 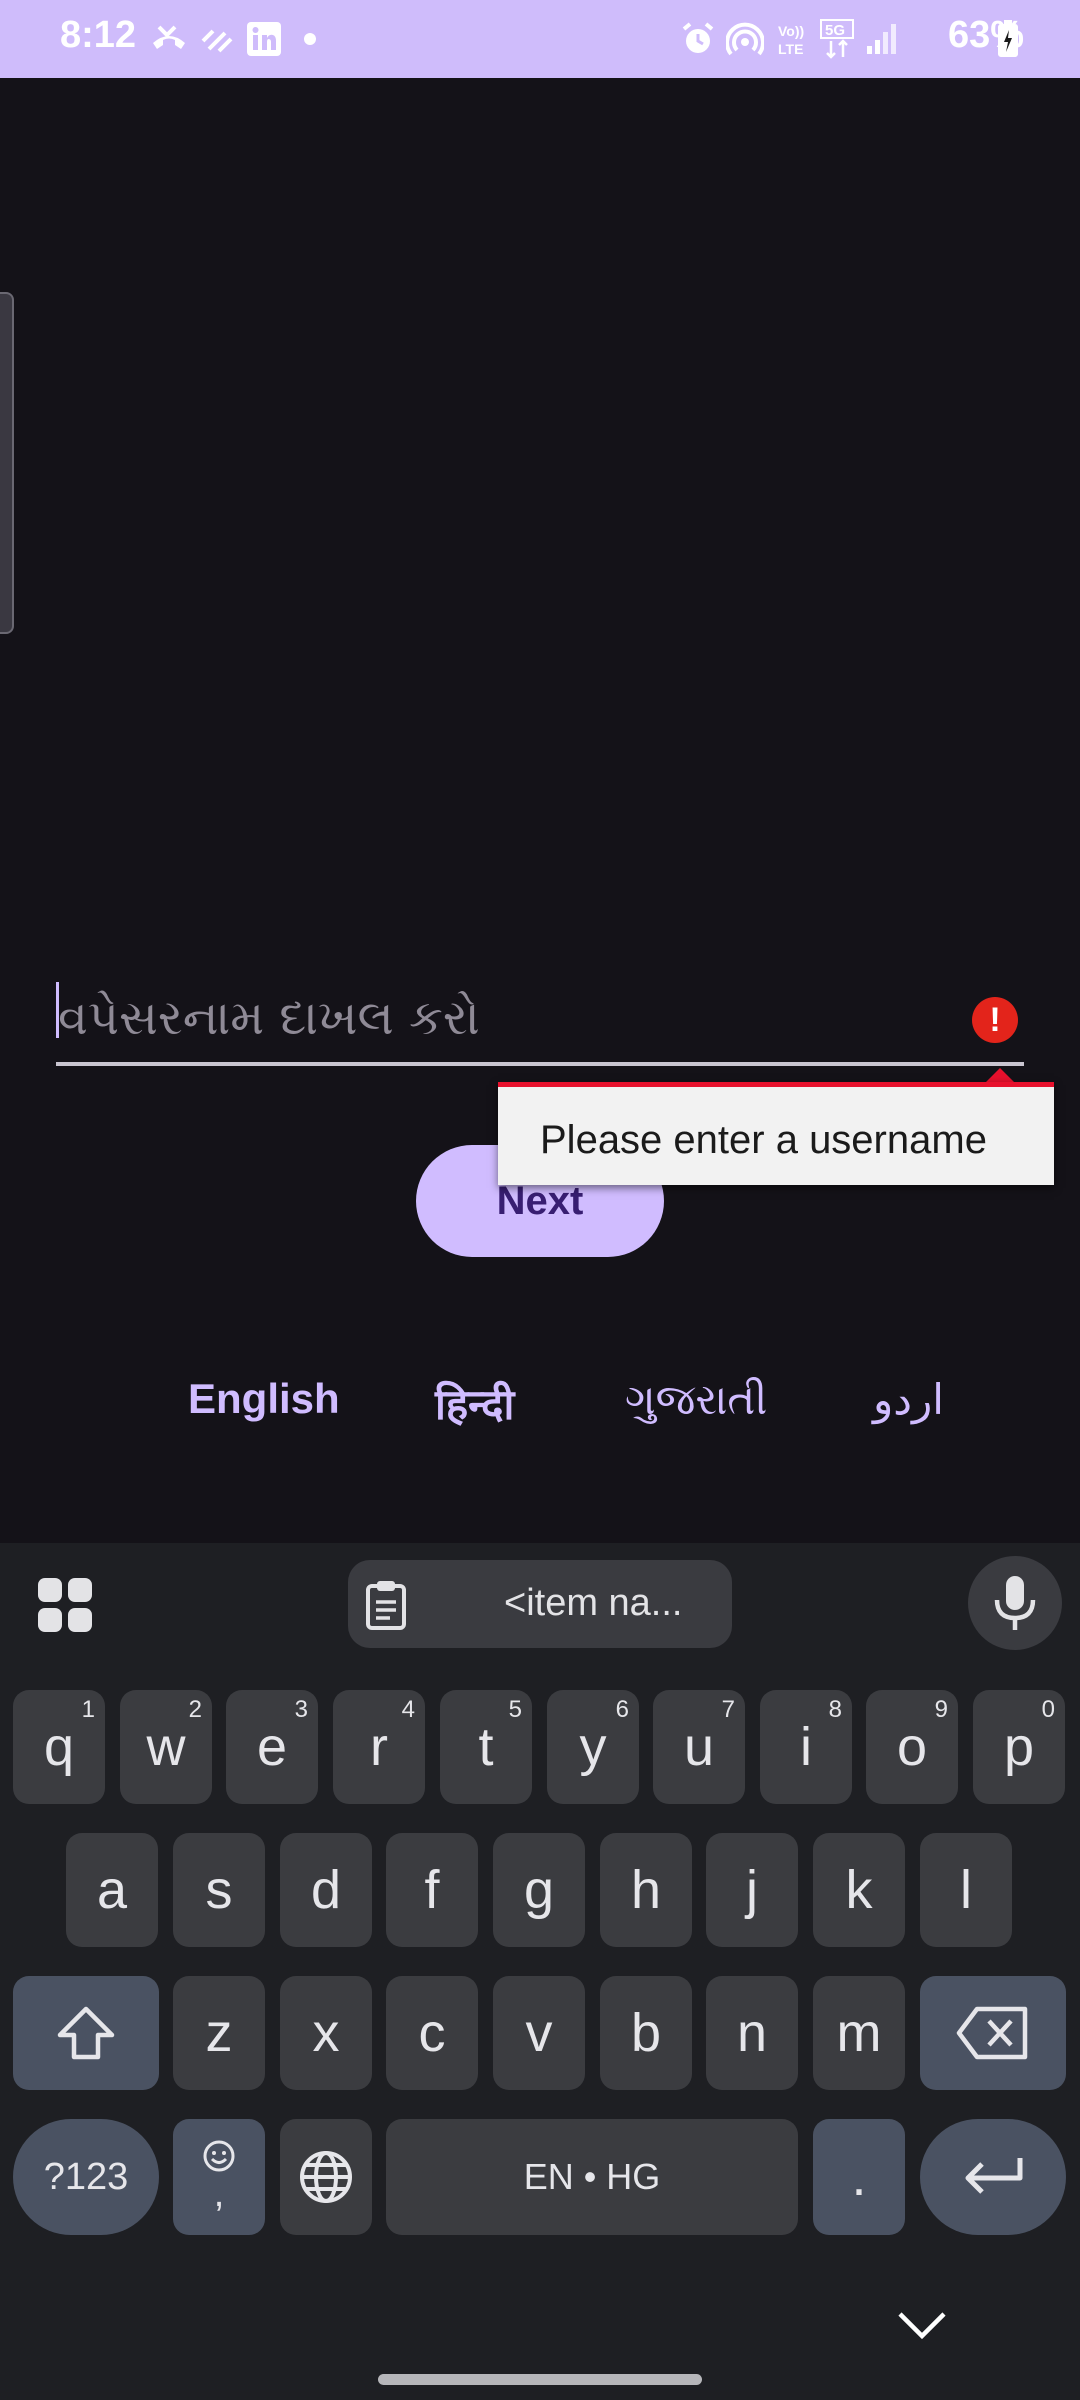 What do you see at coordinates (486, 1747) in the screenshot?
I see `key-t: t5` at bounding box center [486, 1747].